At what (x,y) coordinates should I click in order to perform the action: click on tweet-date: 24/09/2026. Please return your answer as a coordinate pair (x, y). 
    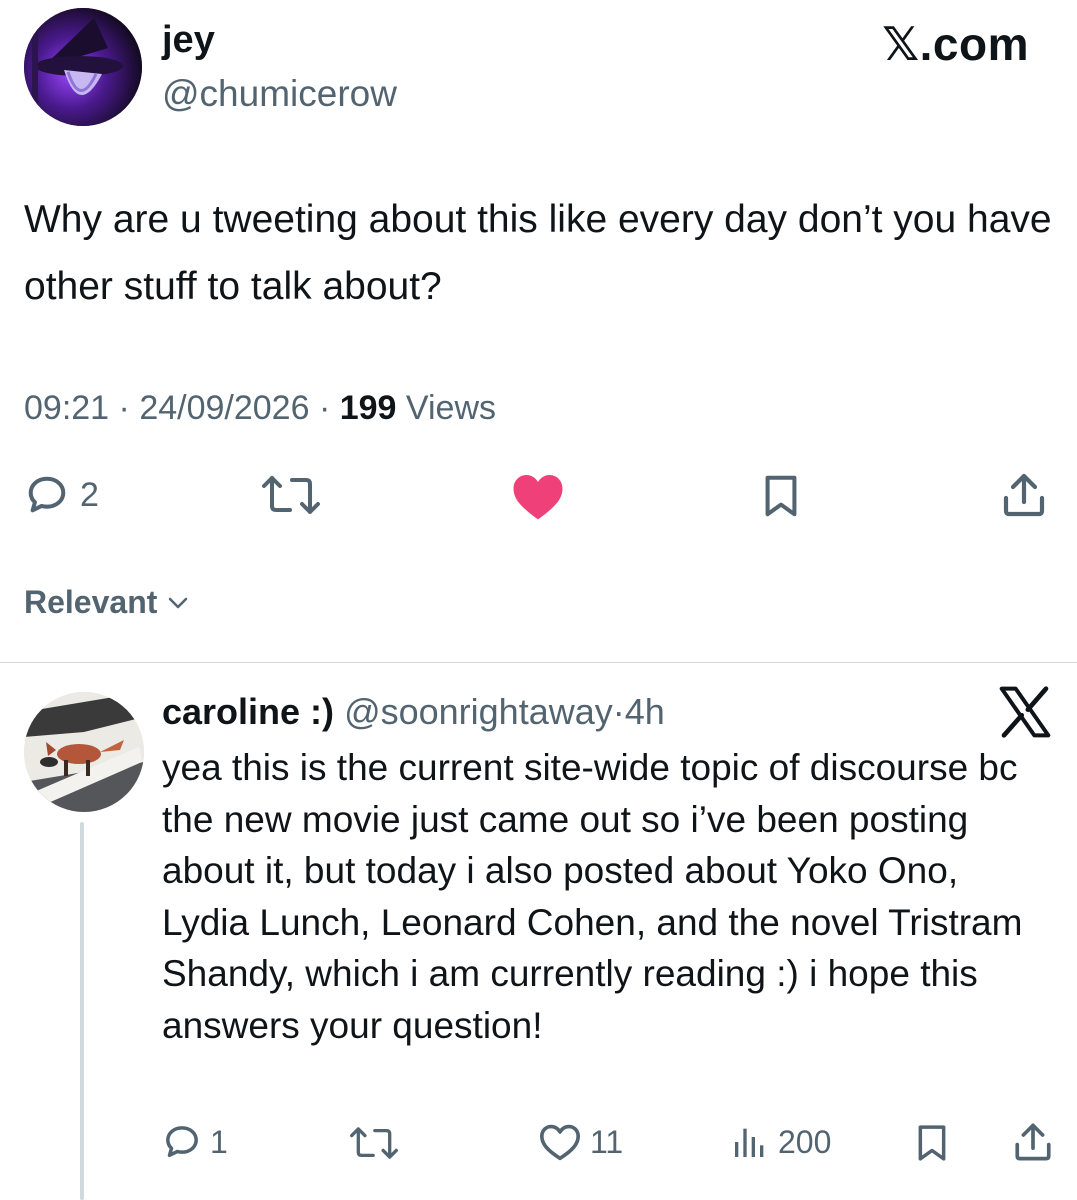
    Looking at the image, I should click on (224, 408).